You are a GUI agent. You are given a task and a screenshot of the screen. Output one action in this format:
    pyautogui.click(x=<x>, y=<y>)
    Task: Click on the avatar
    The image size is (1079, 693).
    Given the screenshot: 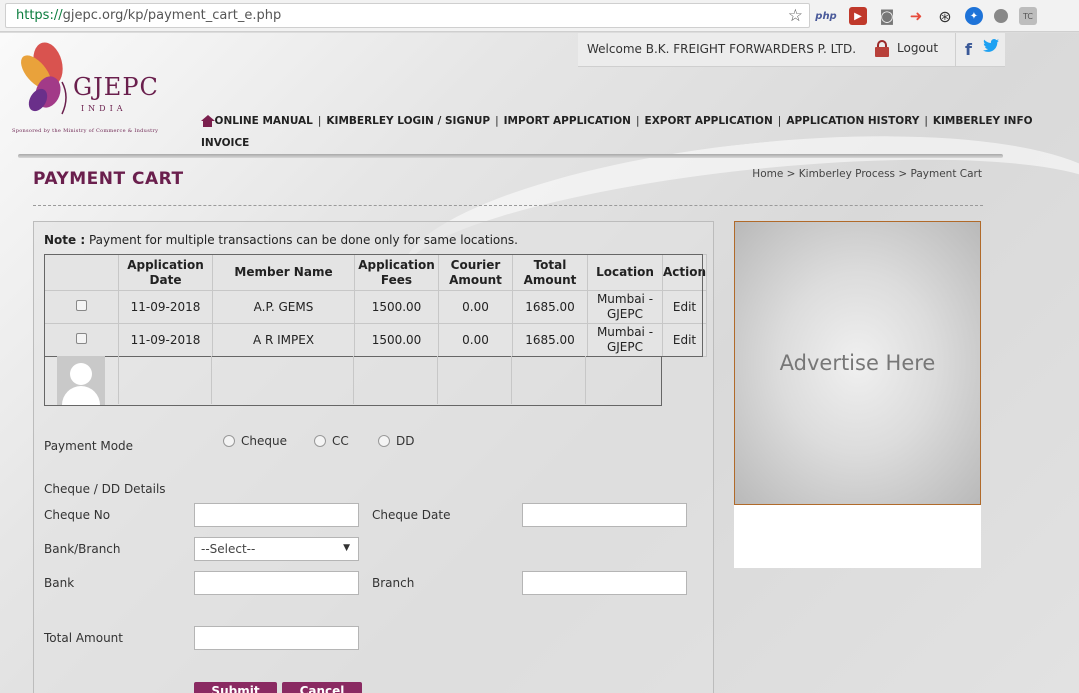 What is the action you would take?
    pyautogui.click(x=81, y=380)
    